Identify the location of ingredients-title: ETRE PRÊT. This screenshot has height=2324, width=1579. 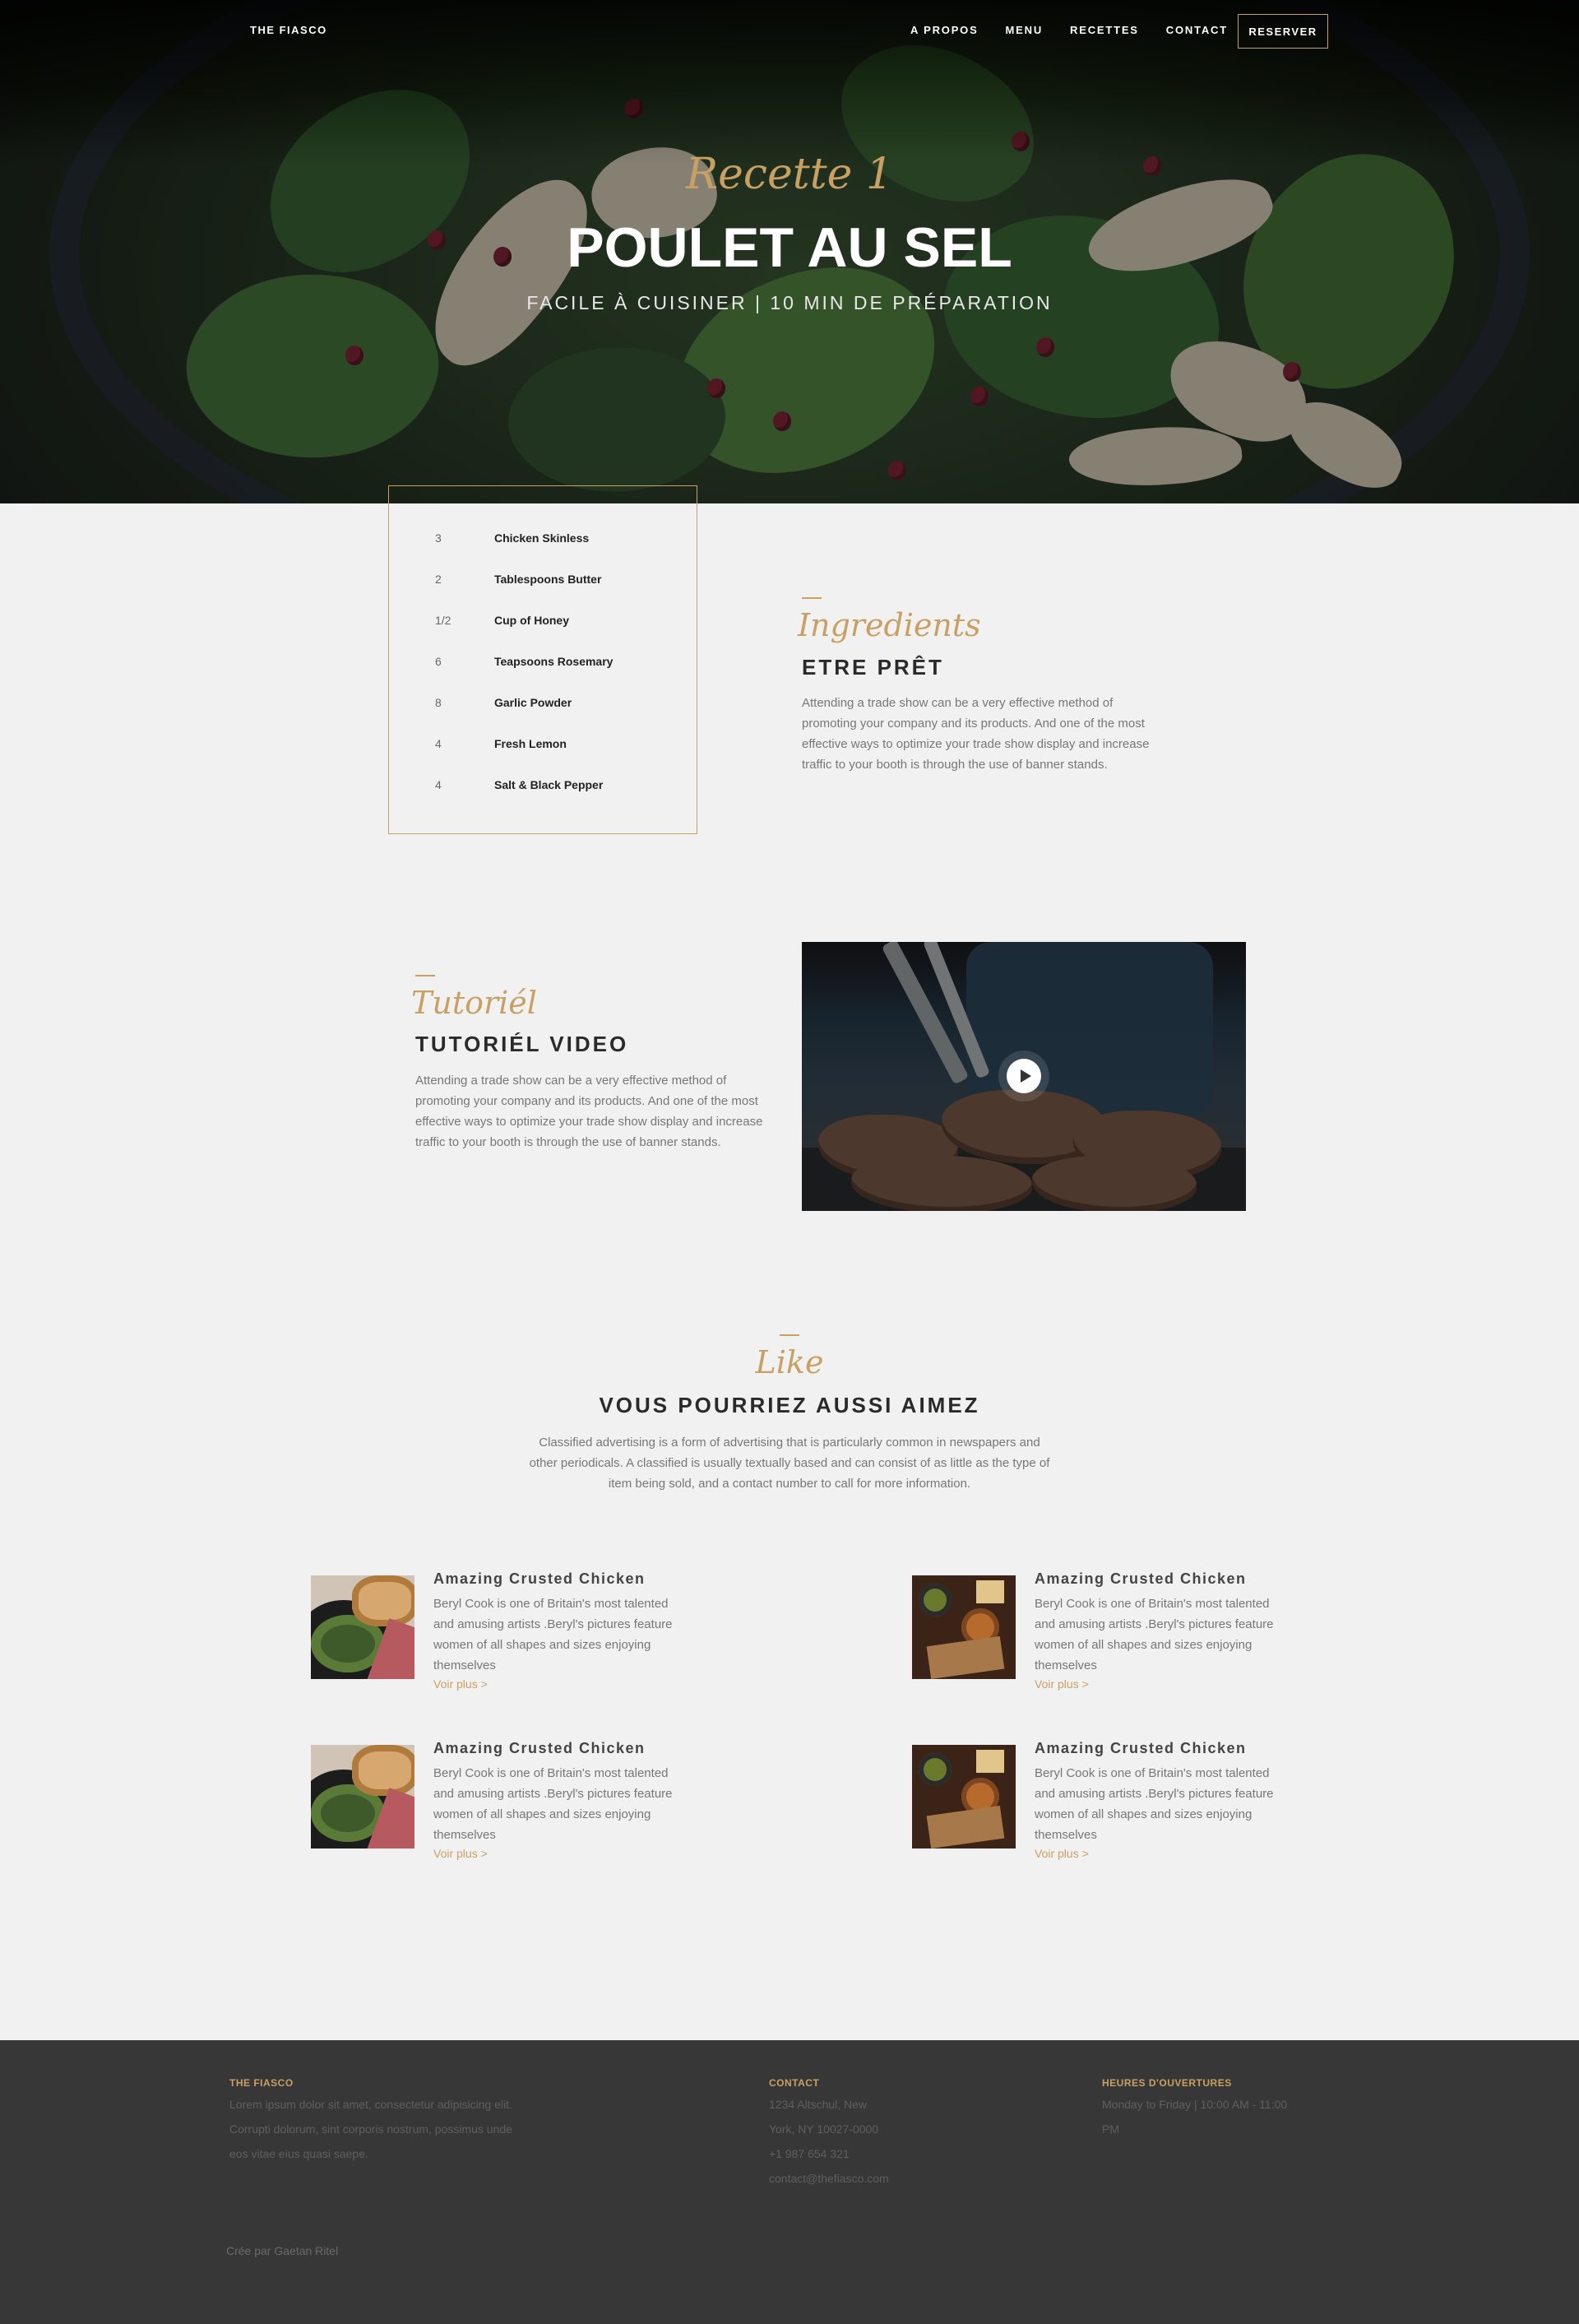
(873, 667).